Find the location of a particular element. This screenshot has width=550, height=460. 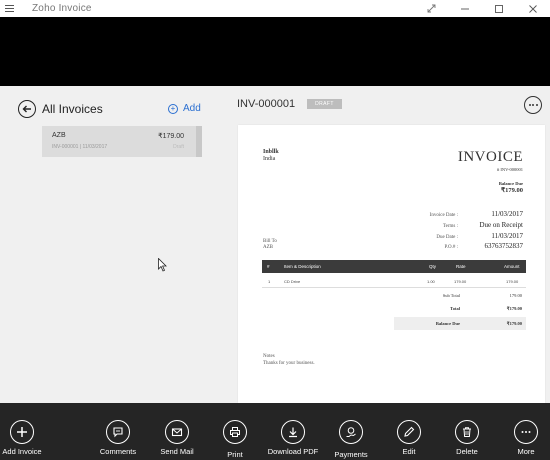

notes-text: Thanks for your business. is located at coordinates (289, 363).